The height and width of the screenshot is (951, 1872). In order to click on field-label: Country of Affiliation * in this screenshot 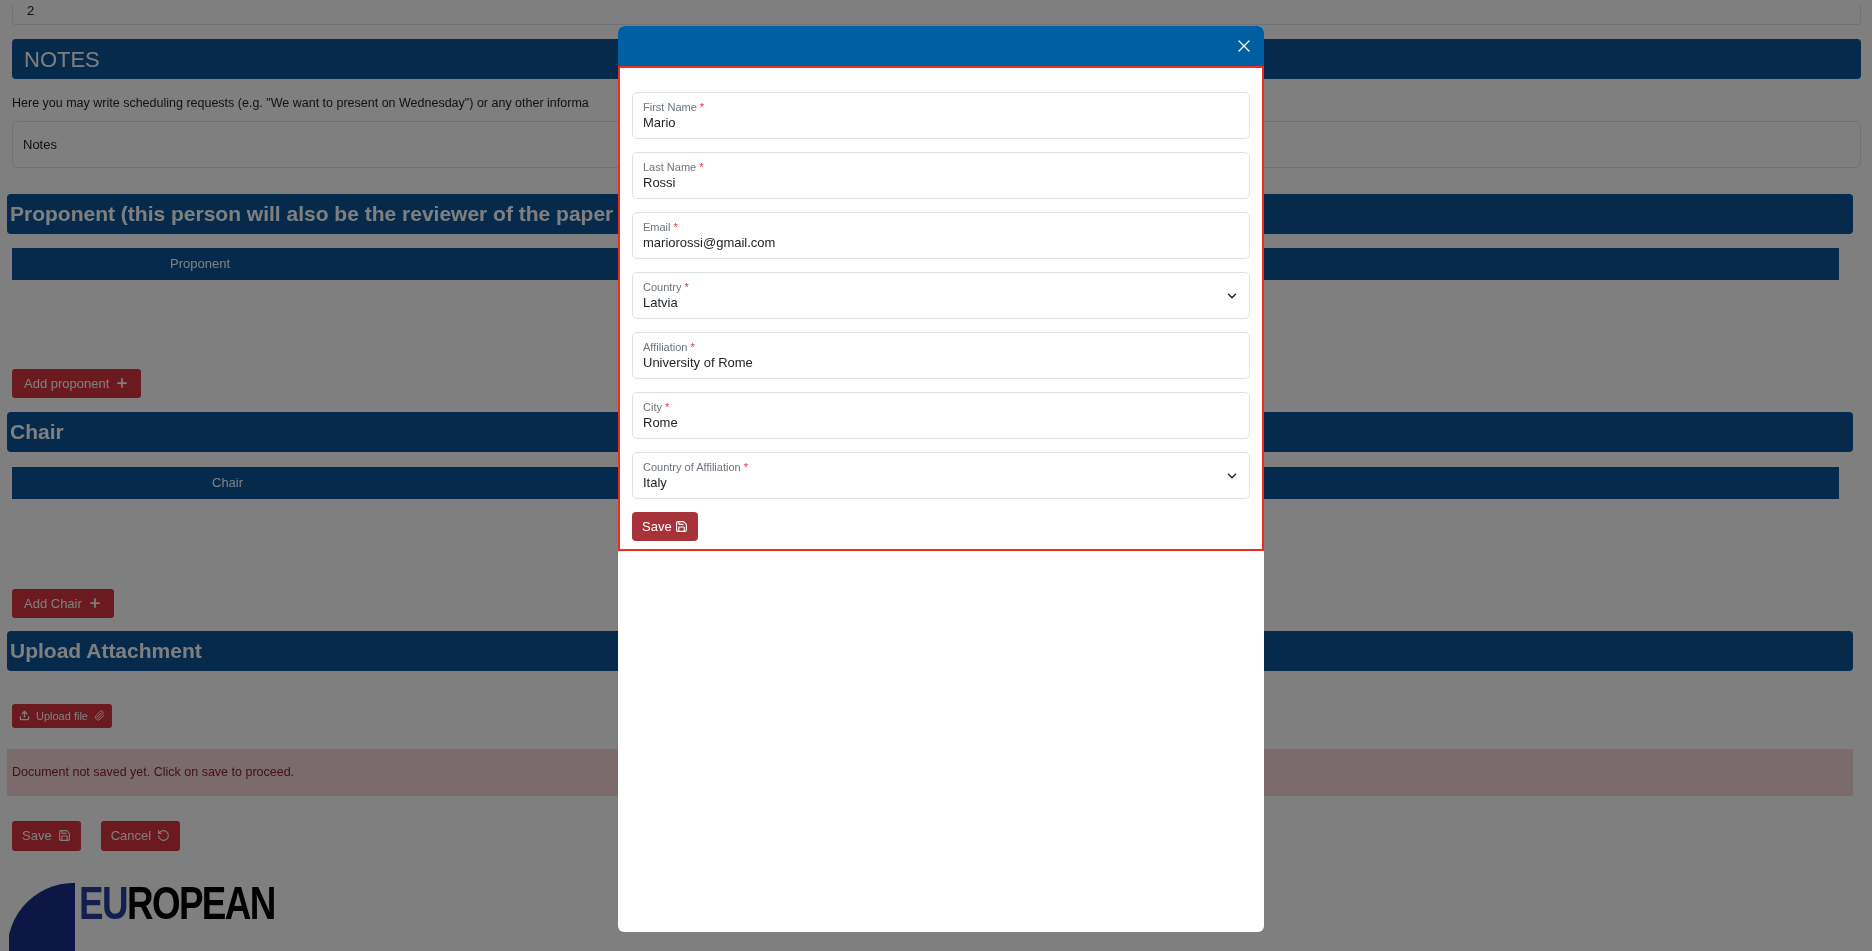, I will do `click(695, 466)`.